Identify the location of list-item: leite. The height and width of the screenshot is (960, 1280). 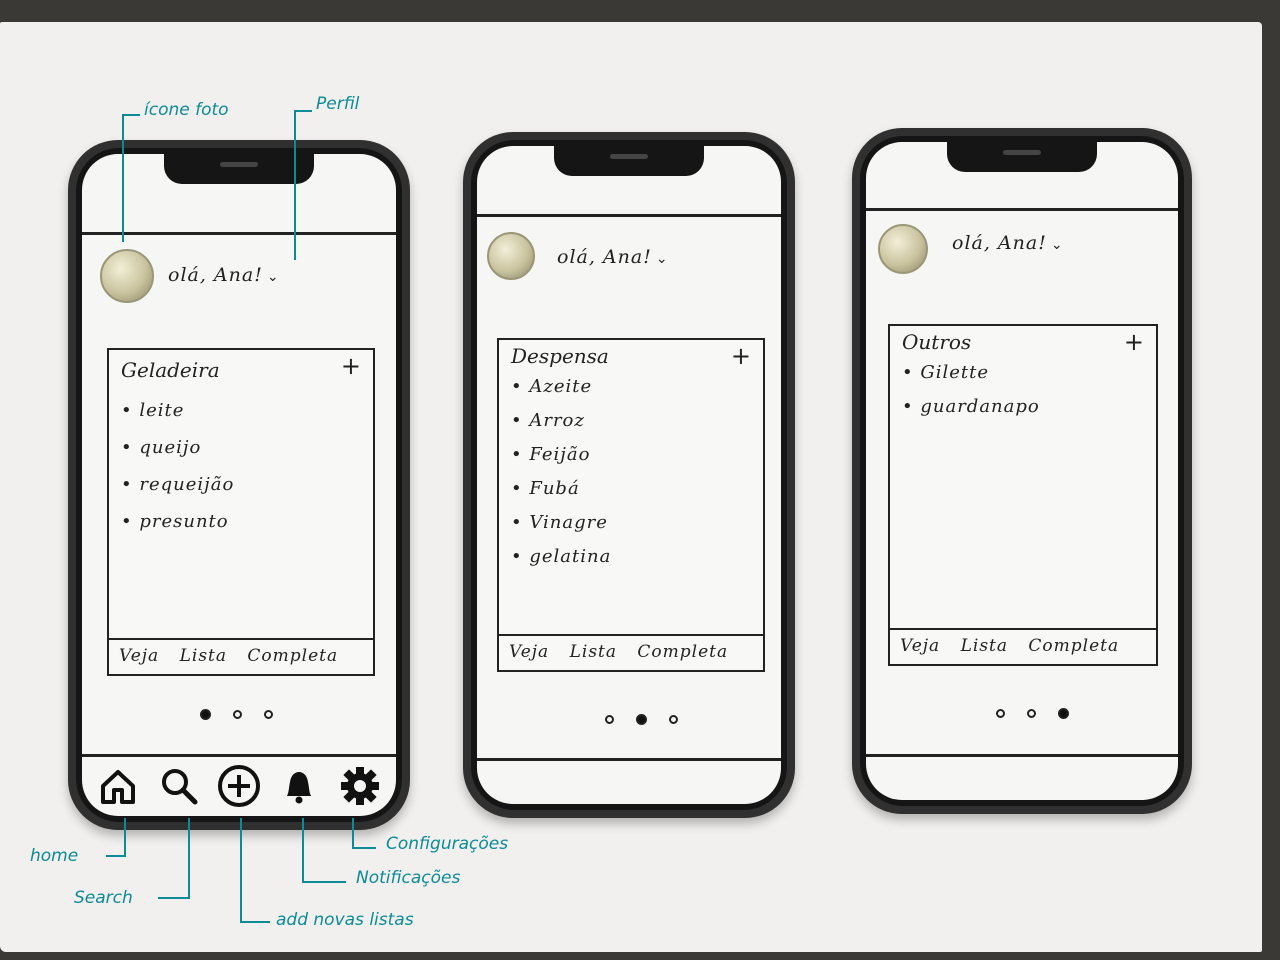
(177, 418).